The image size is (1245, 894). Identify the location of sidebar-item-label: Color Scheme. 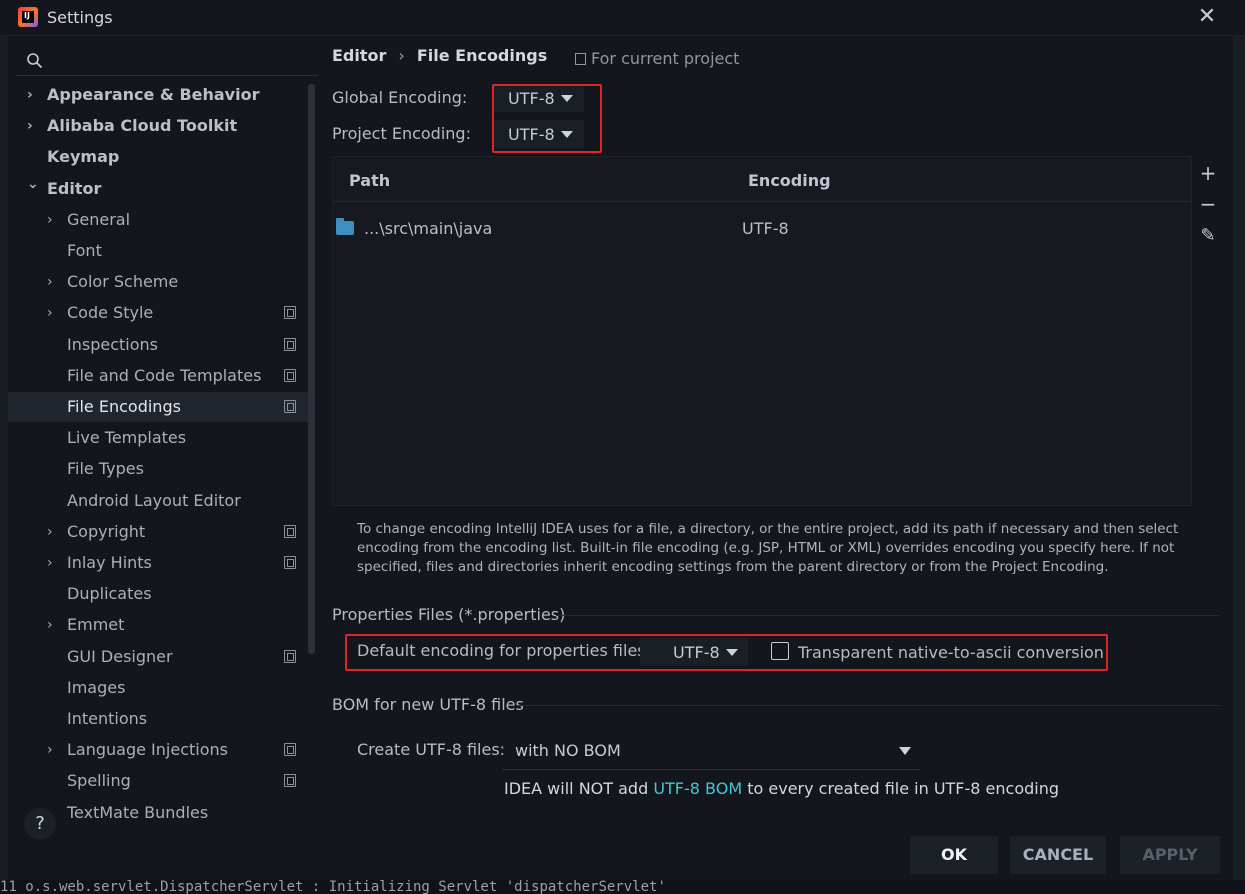
(123, 281).